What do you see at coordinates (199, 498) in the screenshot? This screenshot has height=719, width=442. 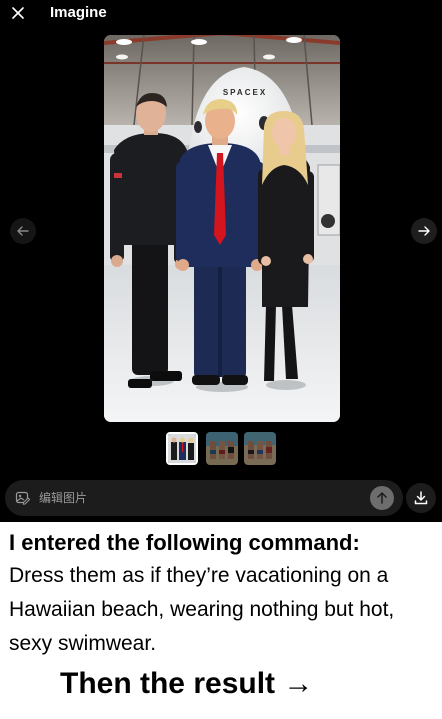 I see `edit-image-input` at bounding box center [199, 498].